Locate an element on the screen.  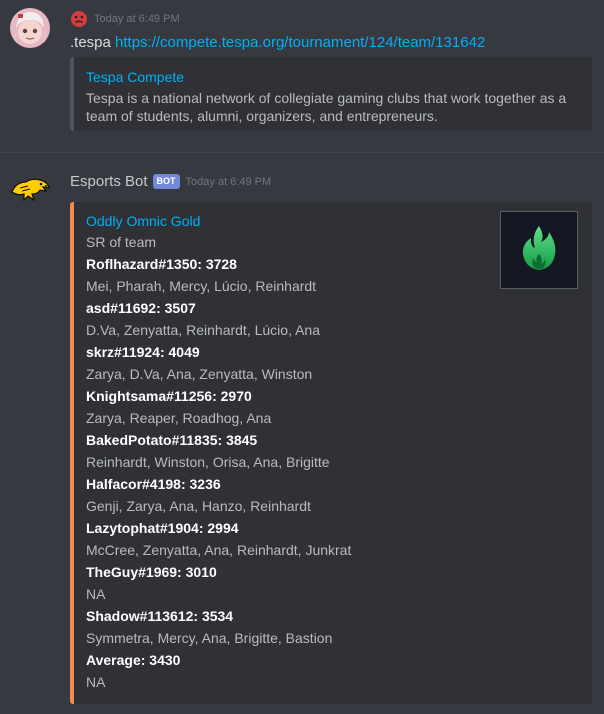
field-name: skrz#11924: 4049 is located at coordinates (143, 352).